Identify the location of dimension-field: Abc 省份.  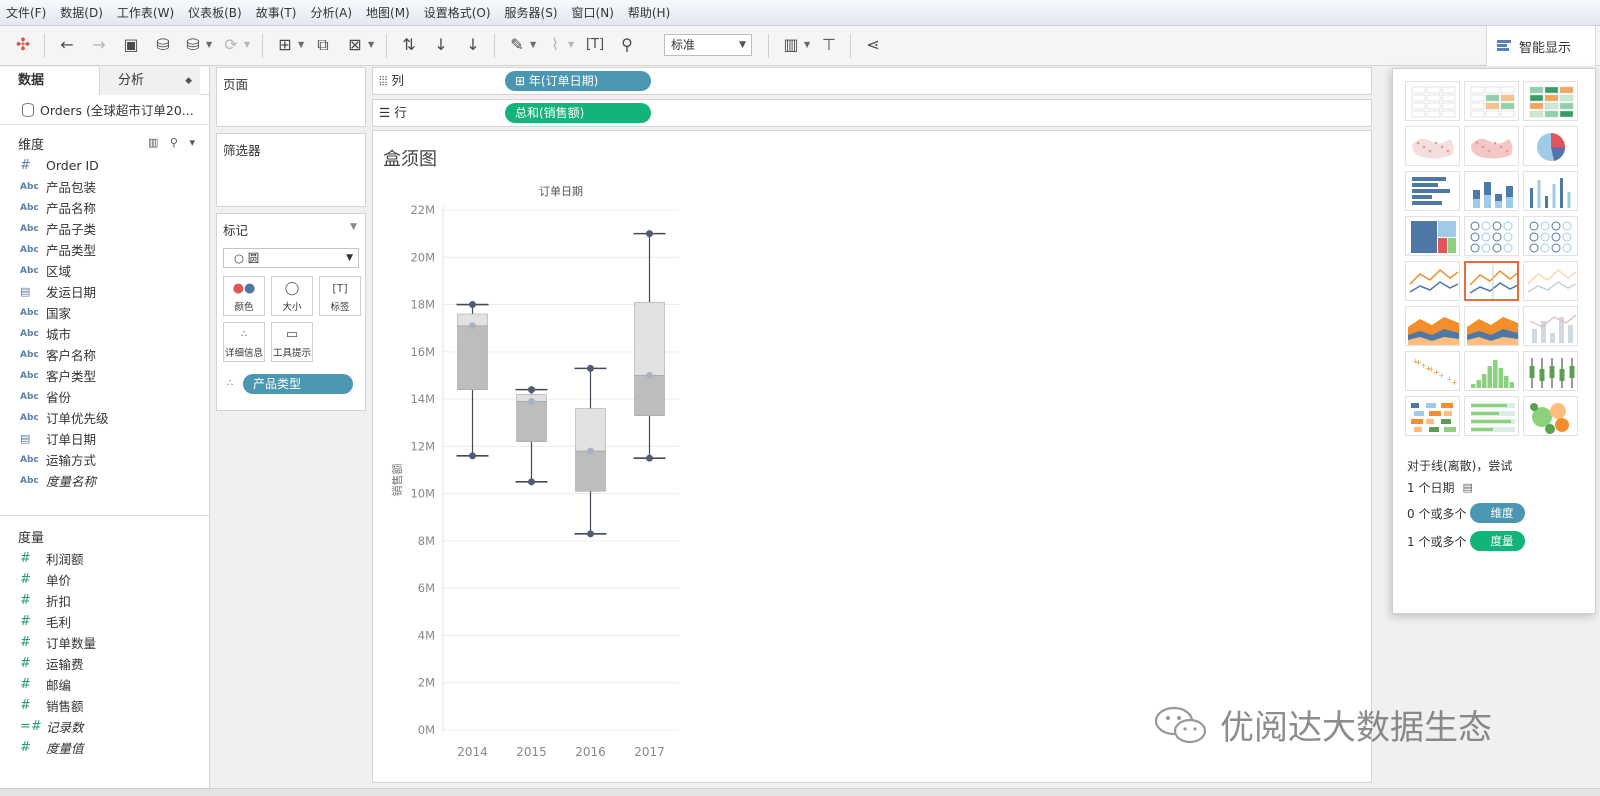
(104, 396).